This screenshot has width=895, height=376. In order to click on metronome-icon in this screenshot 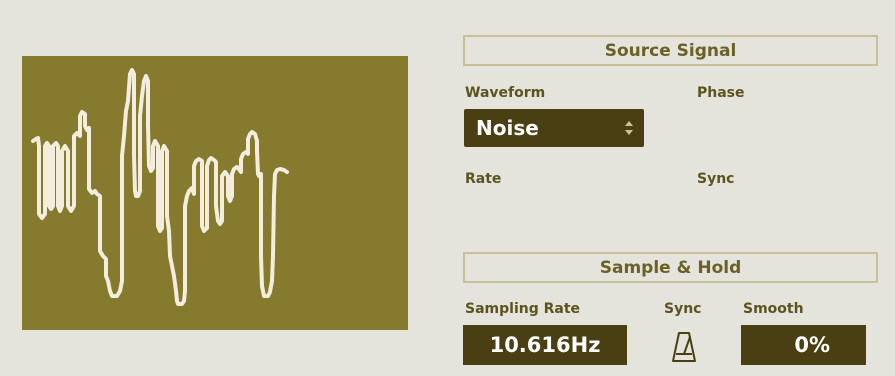, I will do `click(684, 347)`.